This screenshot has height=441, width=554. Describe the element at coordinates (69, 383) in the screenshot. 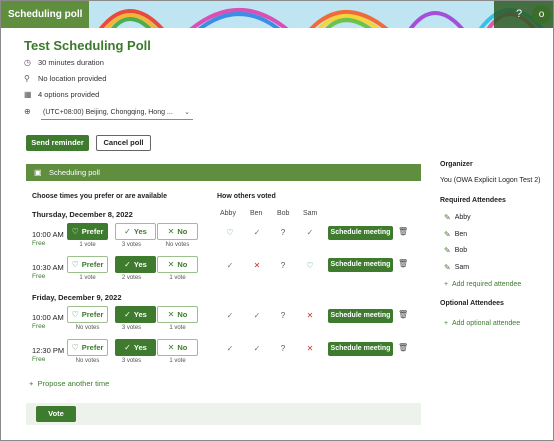

I see `propose-another-time-link: + Propose another time` at that location.